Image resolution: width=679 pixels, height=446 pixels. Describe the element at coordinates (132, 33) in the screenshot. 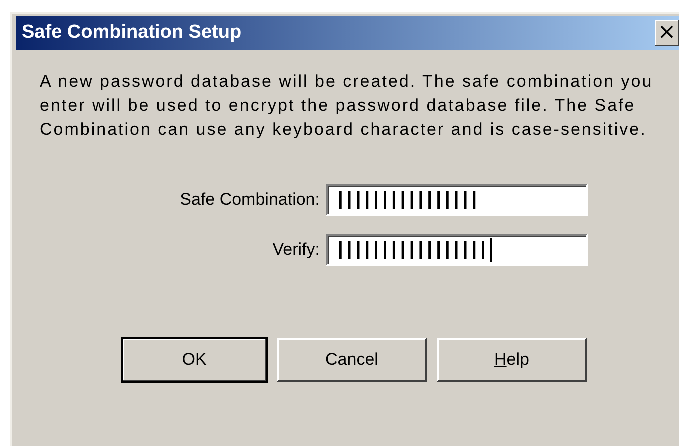

I see `window-title: Safe Combination Setup` at that location.